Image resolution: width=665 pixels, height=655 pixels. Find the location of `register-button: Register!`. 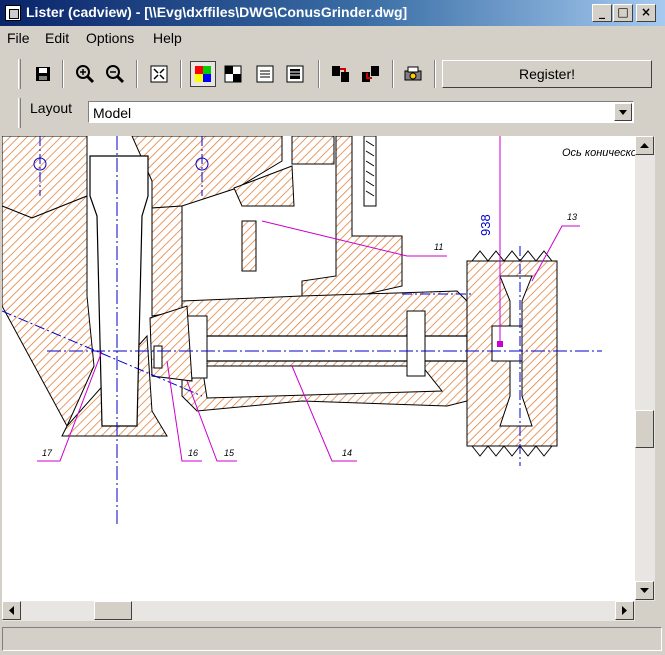

register-button: Register! is located at coordinates (547, 74).